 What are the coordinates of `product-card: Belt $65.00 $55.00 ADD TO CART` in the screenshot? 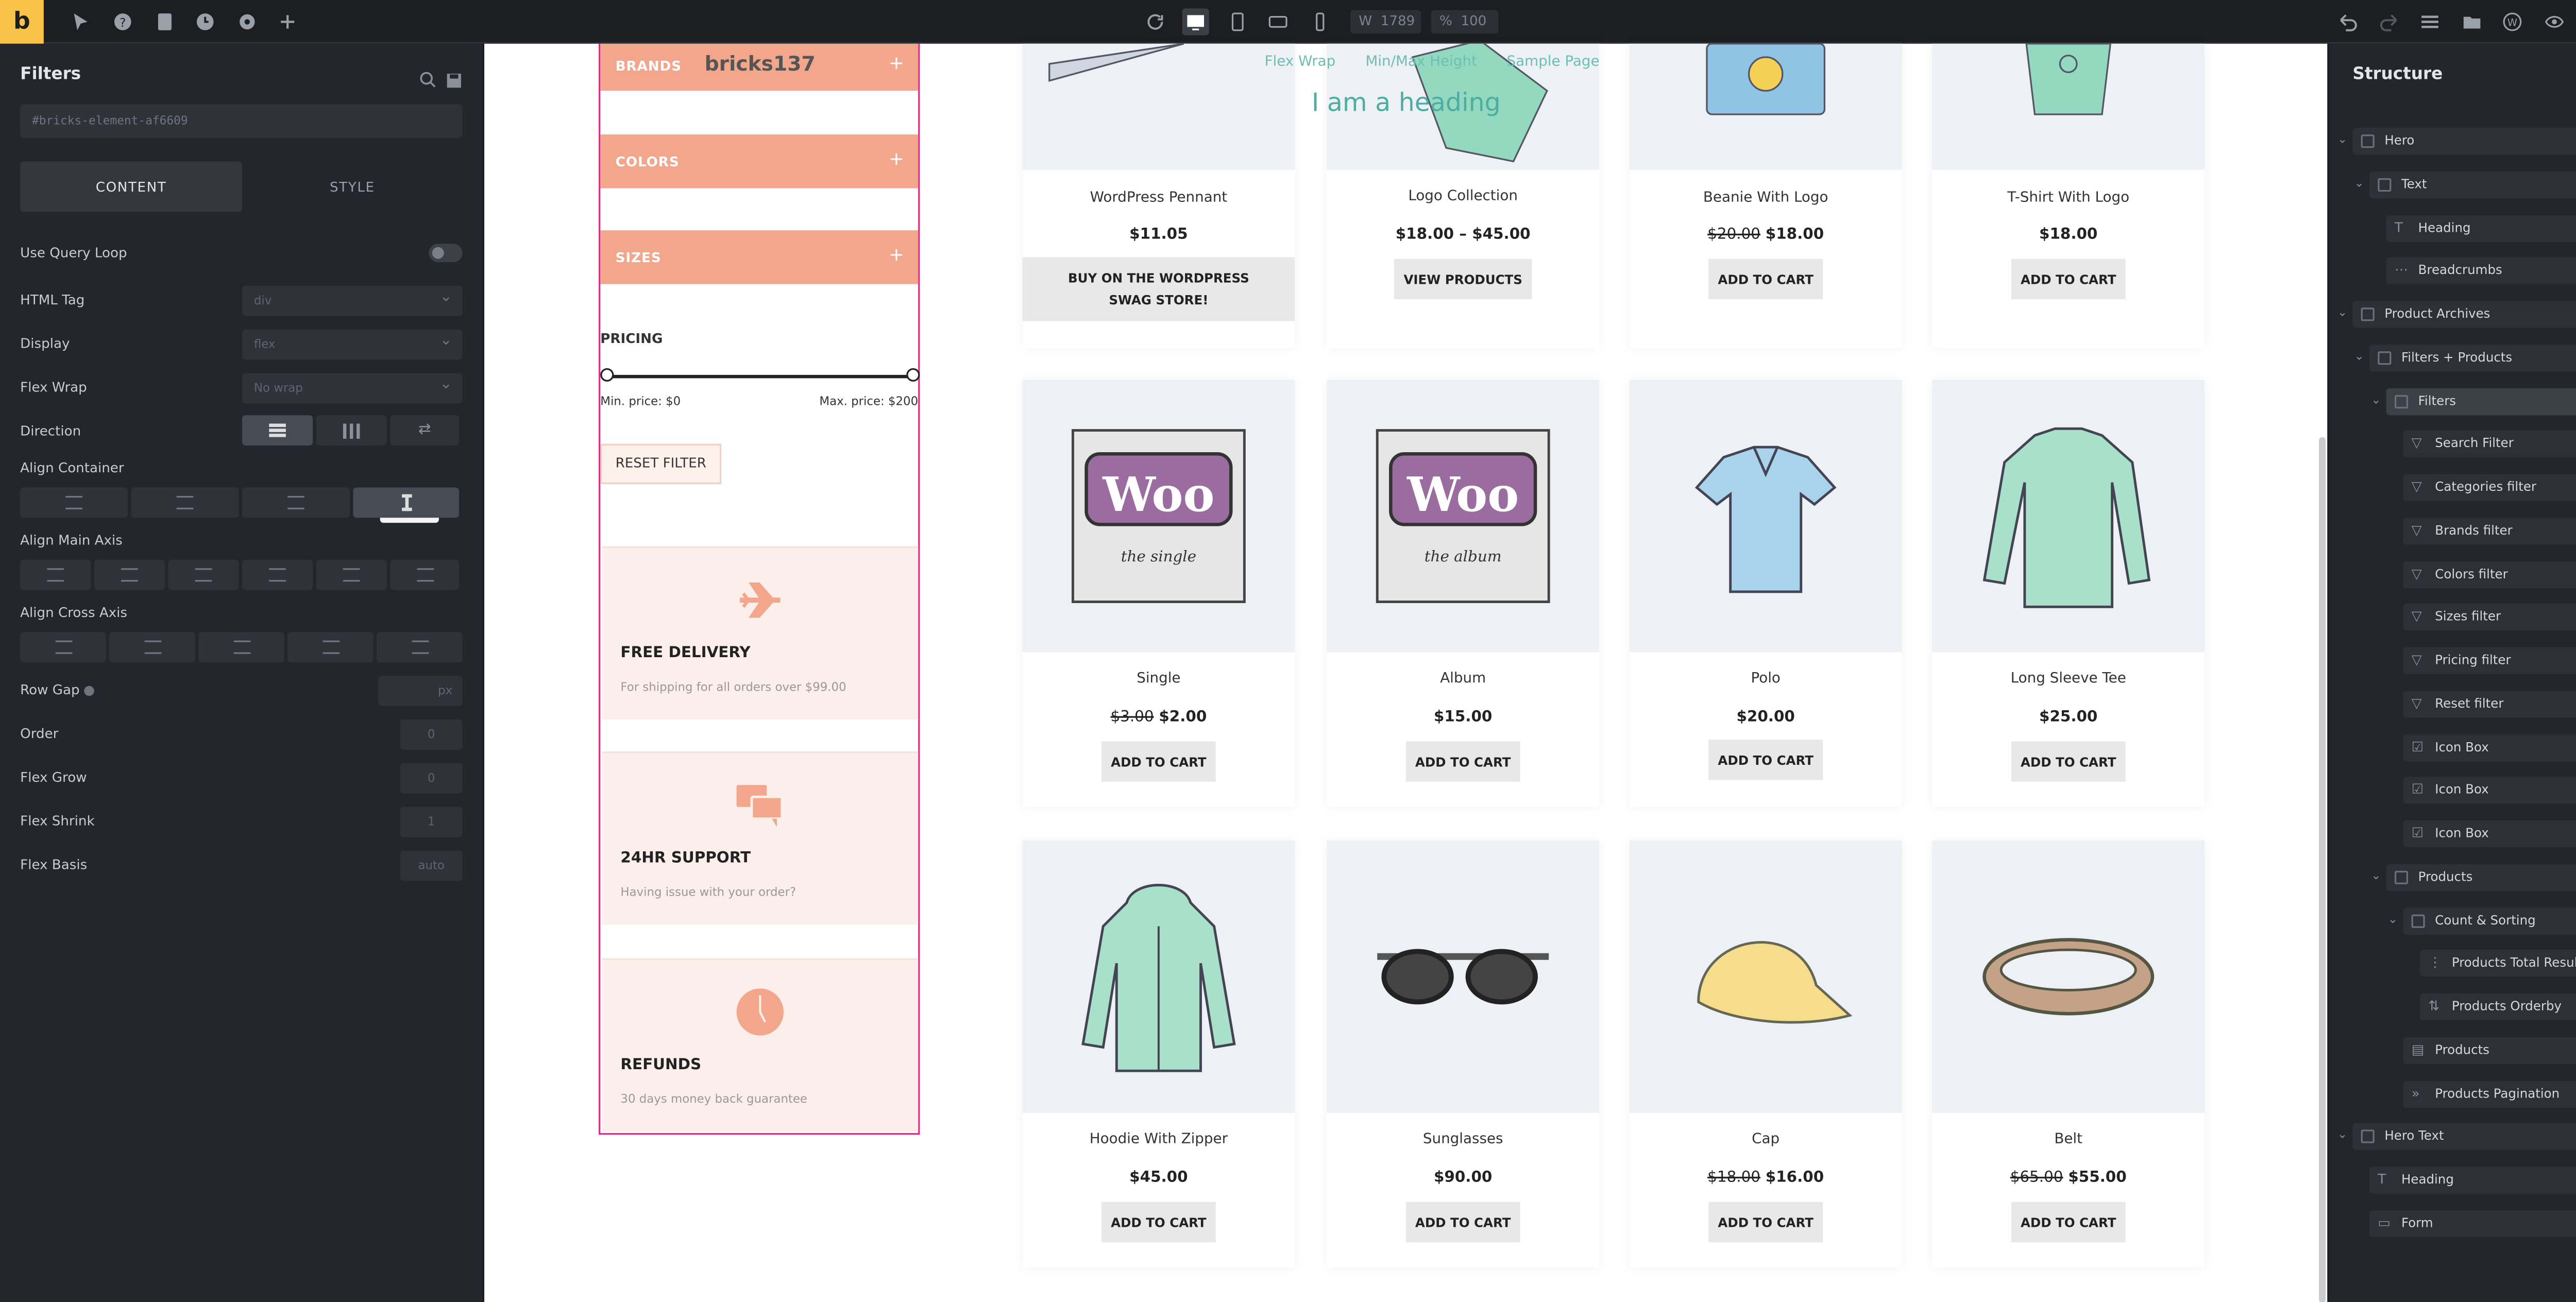 It's located at (2068, 1054).